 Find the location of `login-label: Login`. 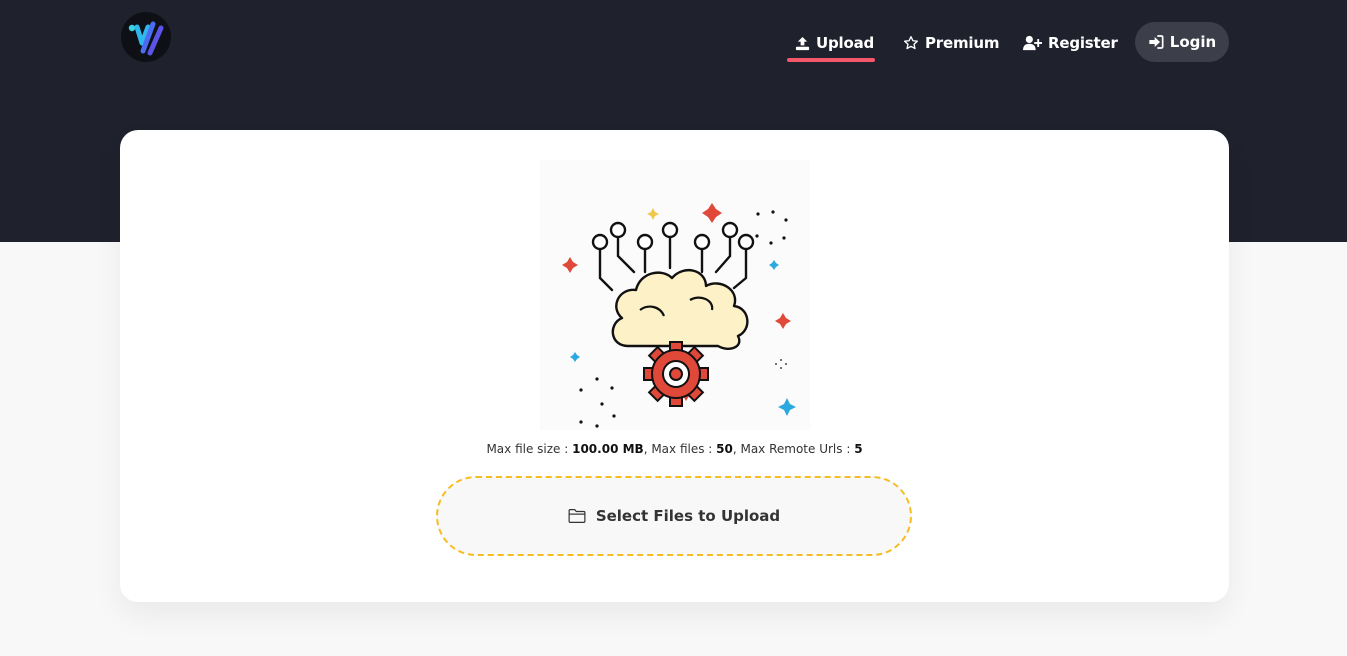

login-label: Login is located at coordinates (1193, 42).